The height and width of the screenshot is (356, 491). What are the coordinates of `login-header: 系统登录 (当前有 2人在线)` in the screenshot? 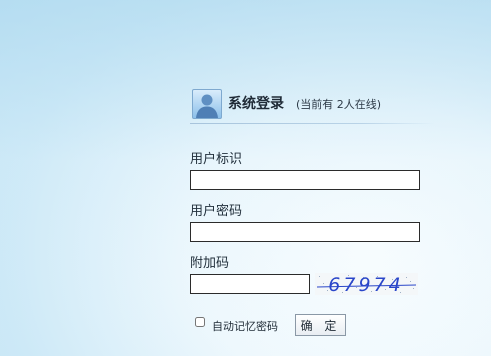 It's located at (320, 105).